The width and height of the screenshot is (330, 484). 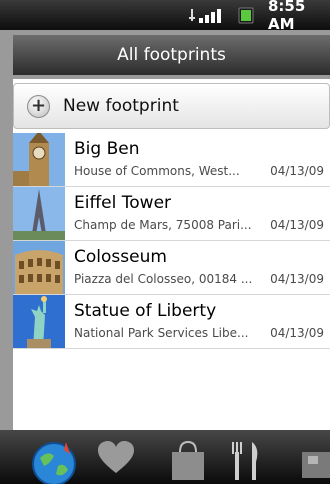 What do you see at coordinates (123, 203) in the screenshot?
I see `item-title: Eiffel Tower` at bounding box center [123, 203].